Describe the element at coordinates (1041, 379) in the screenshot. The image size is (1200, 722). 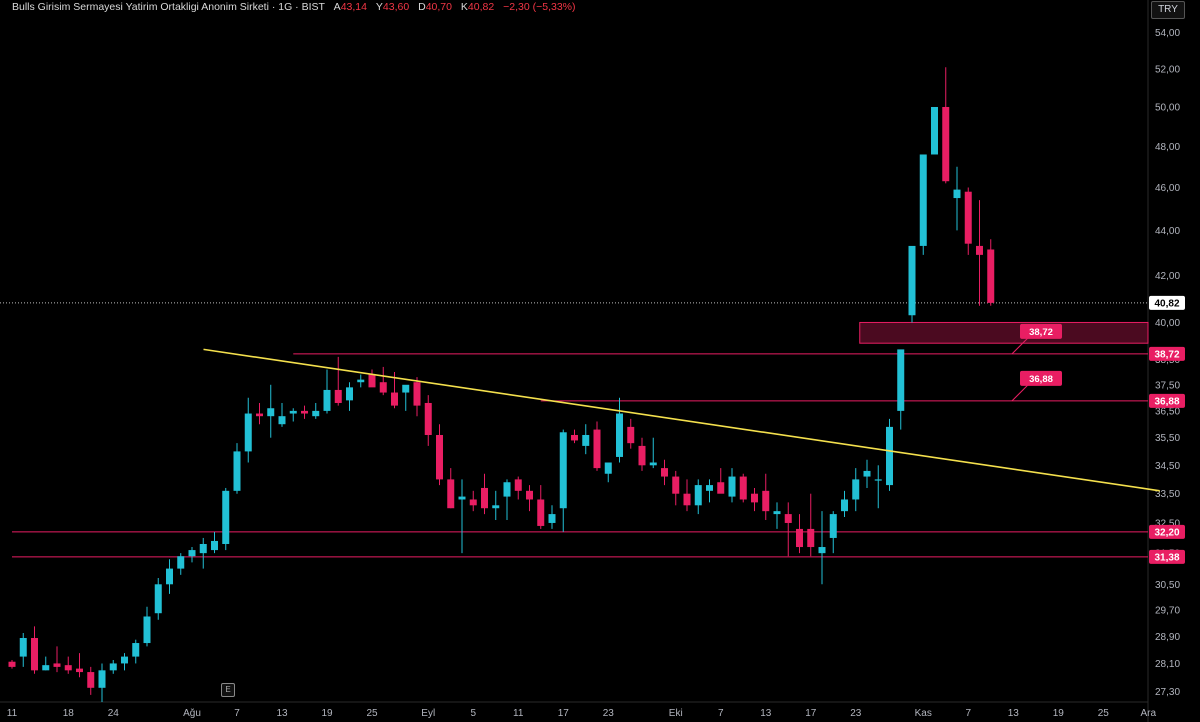
I see `price-callout-label: 36,88` at that location.